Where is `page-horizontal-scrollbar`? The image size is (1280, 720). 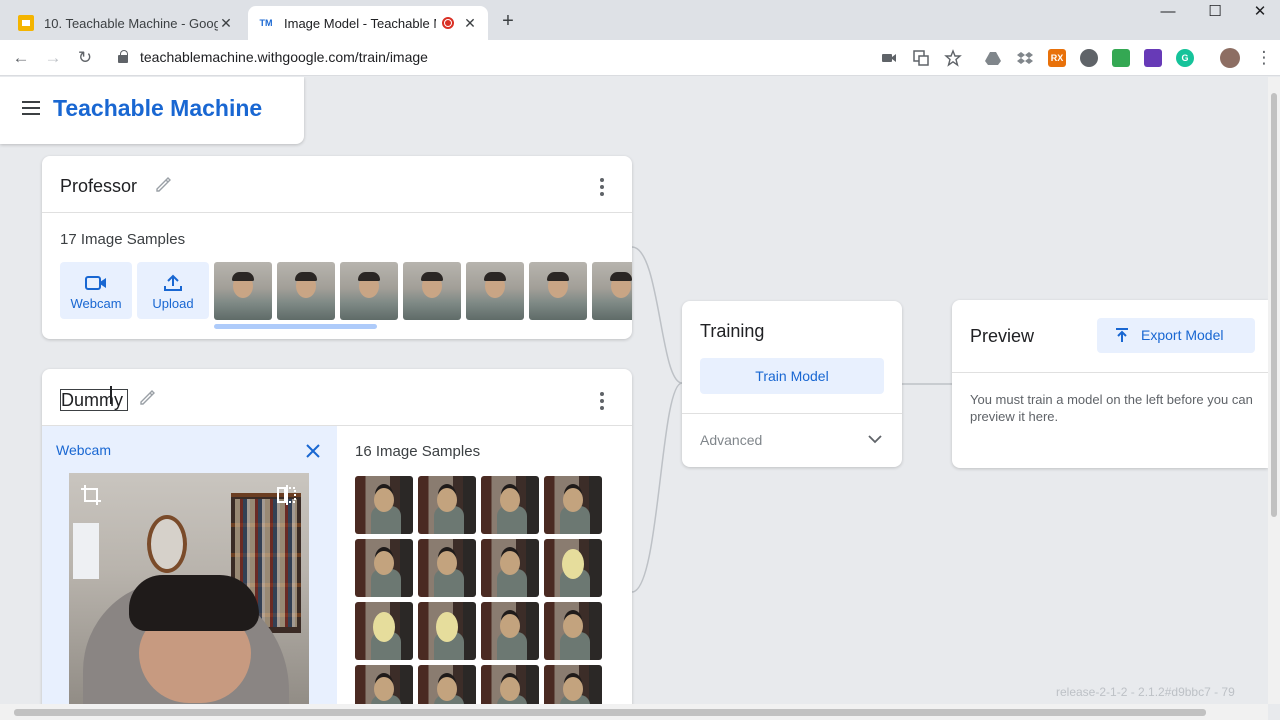
page-horizontal-scrollbar is located at coordinates (634, 712).